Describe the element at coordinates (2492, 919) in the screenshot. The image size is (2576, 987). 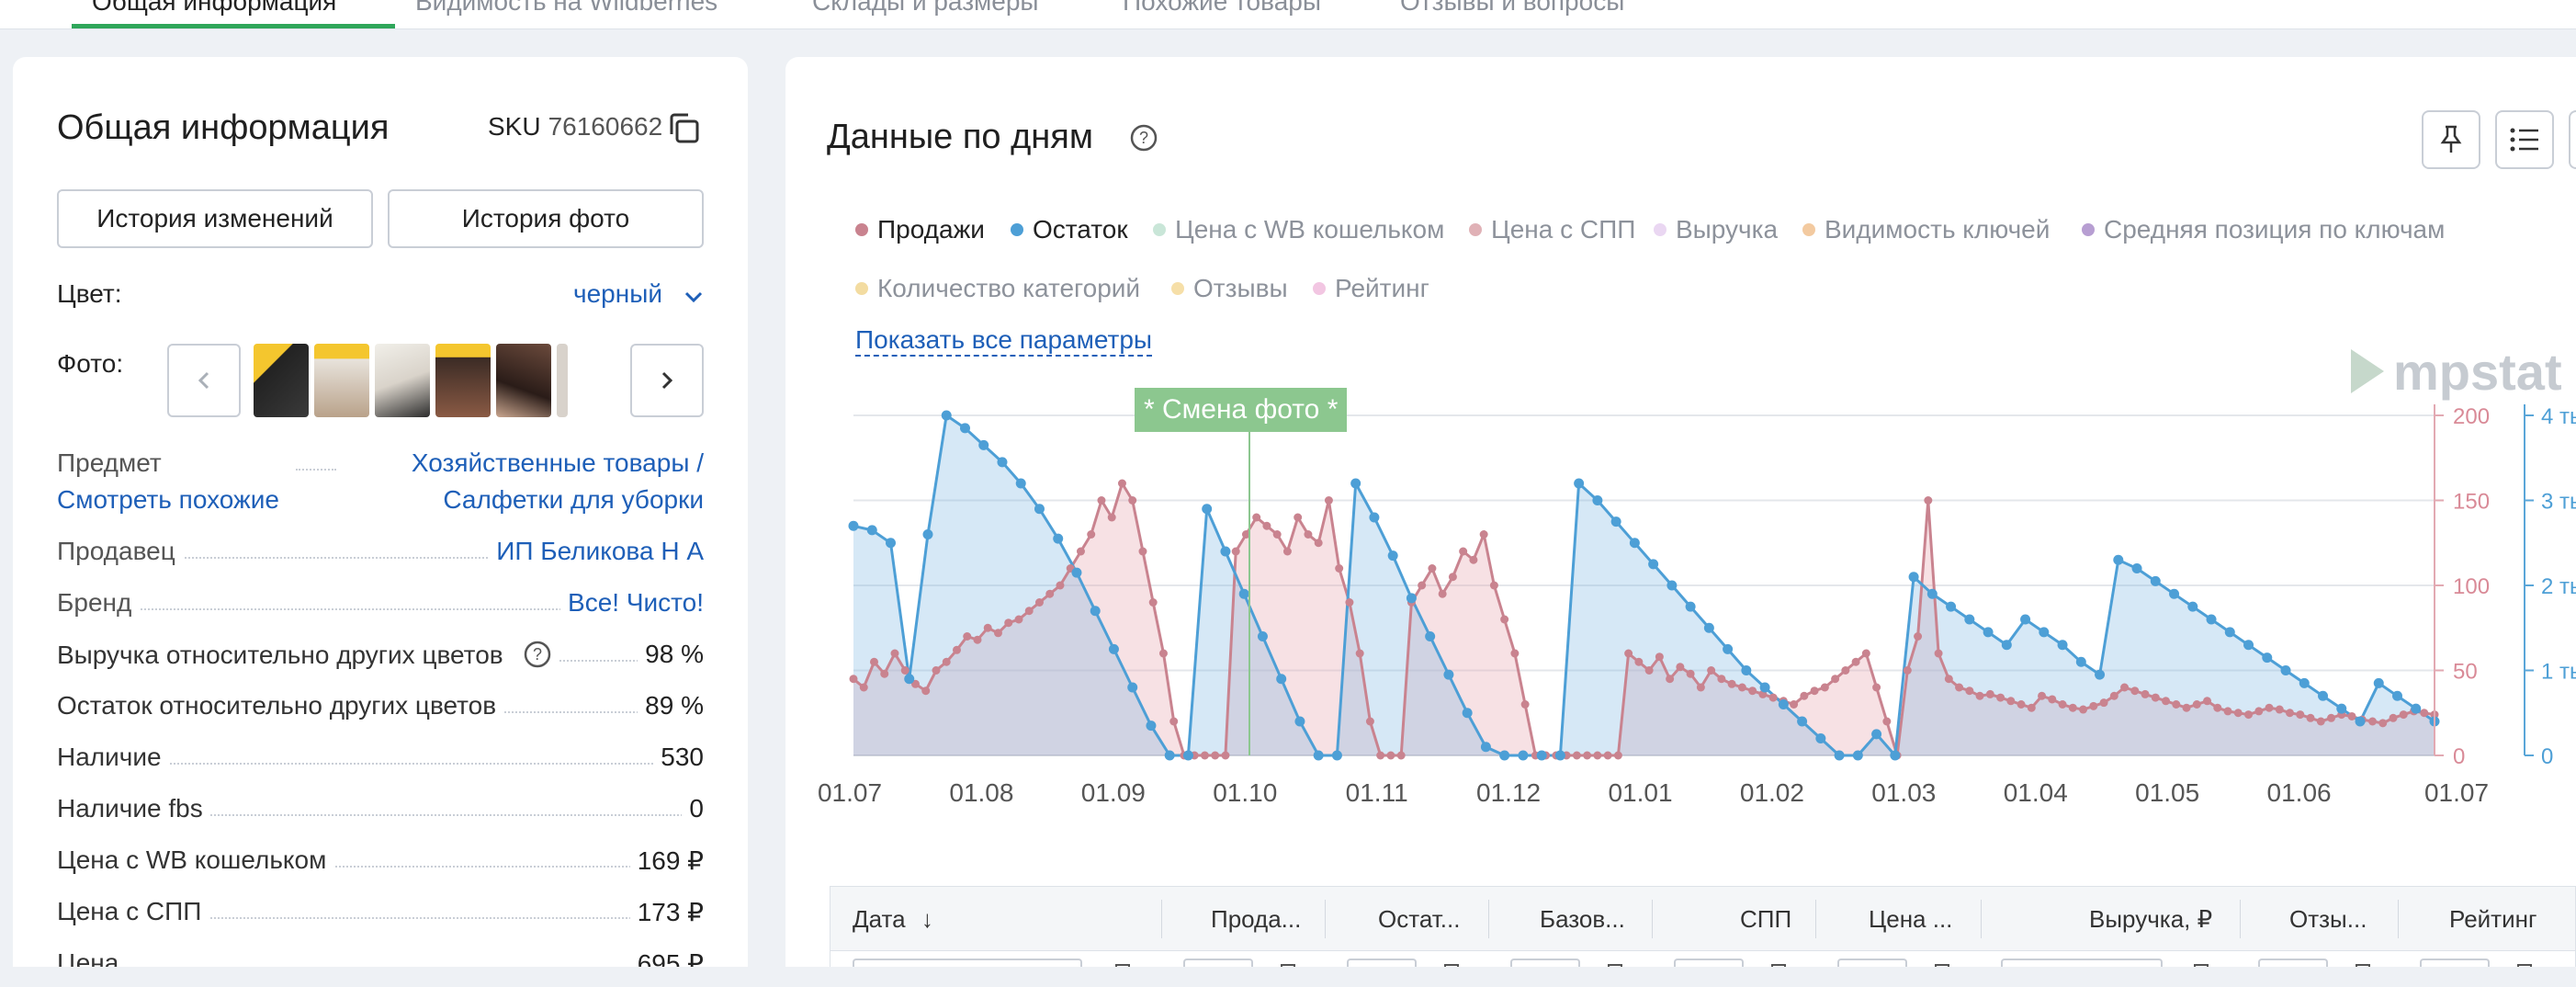
I see `column-rating: Рейтинг` at that location.